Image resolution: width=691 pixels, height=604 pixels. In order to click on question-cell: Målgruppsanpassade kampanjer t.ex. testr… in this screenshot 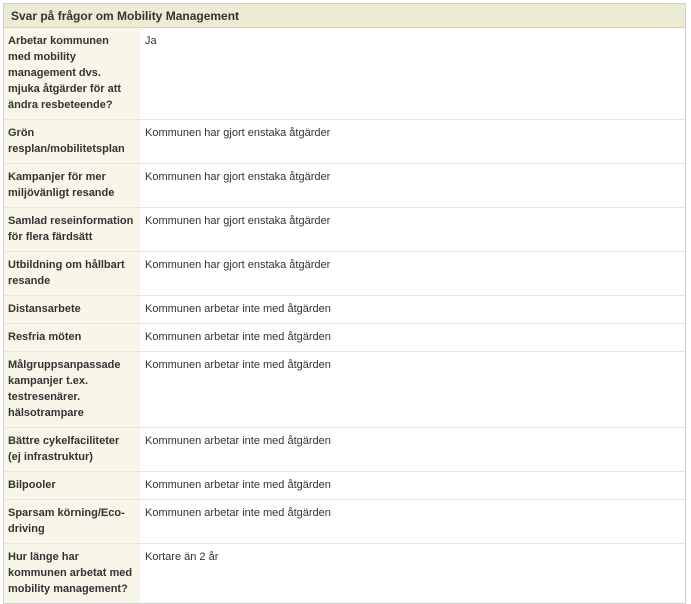, I will do `click(72, 389)`.